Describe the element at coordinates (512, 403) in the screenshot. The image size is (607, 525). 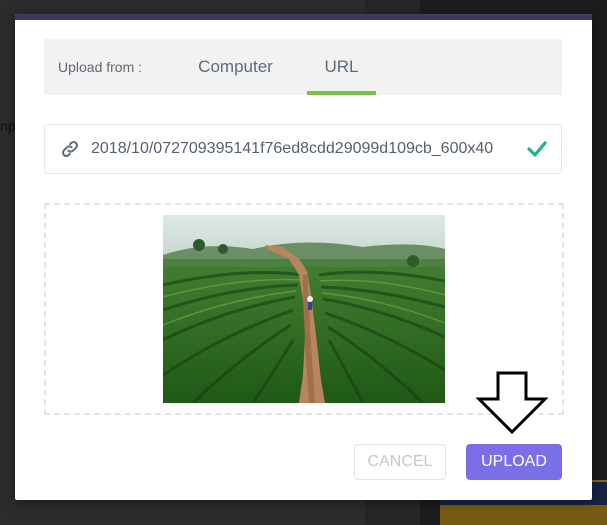
I see `arrow-down-icon` at that location.